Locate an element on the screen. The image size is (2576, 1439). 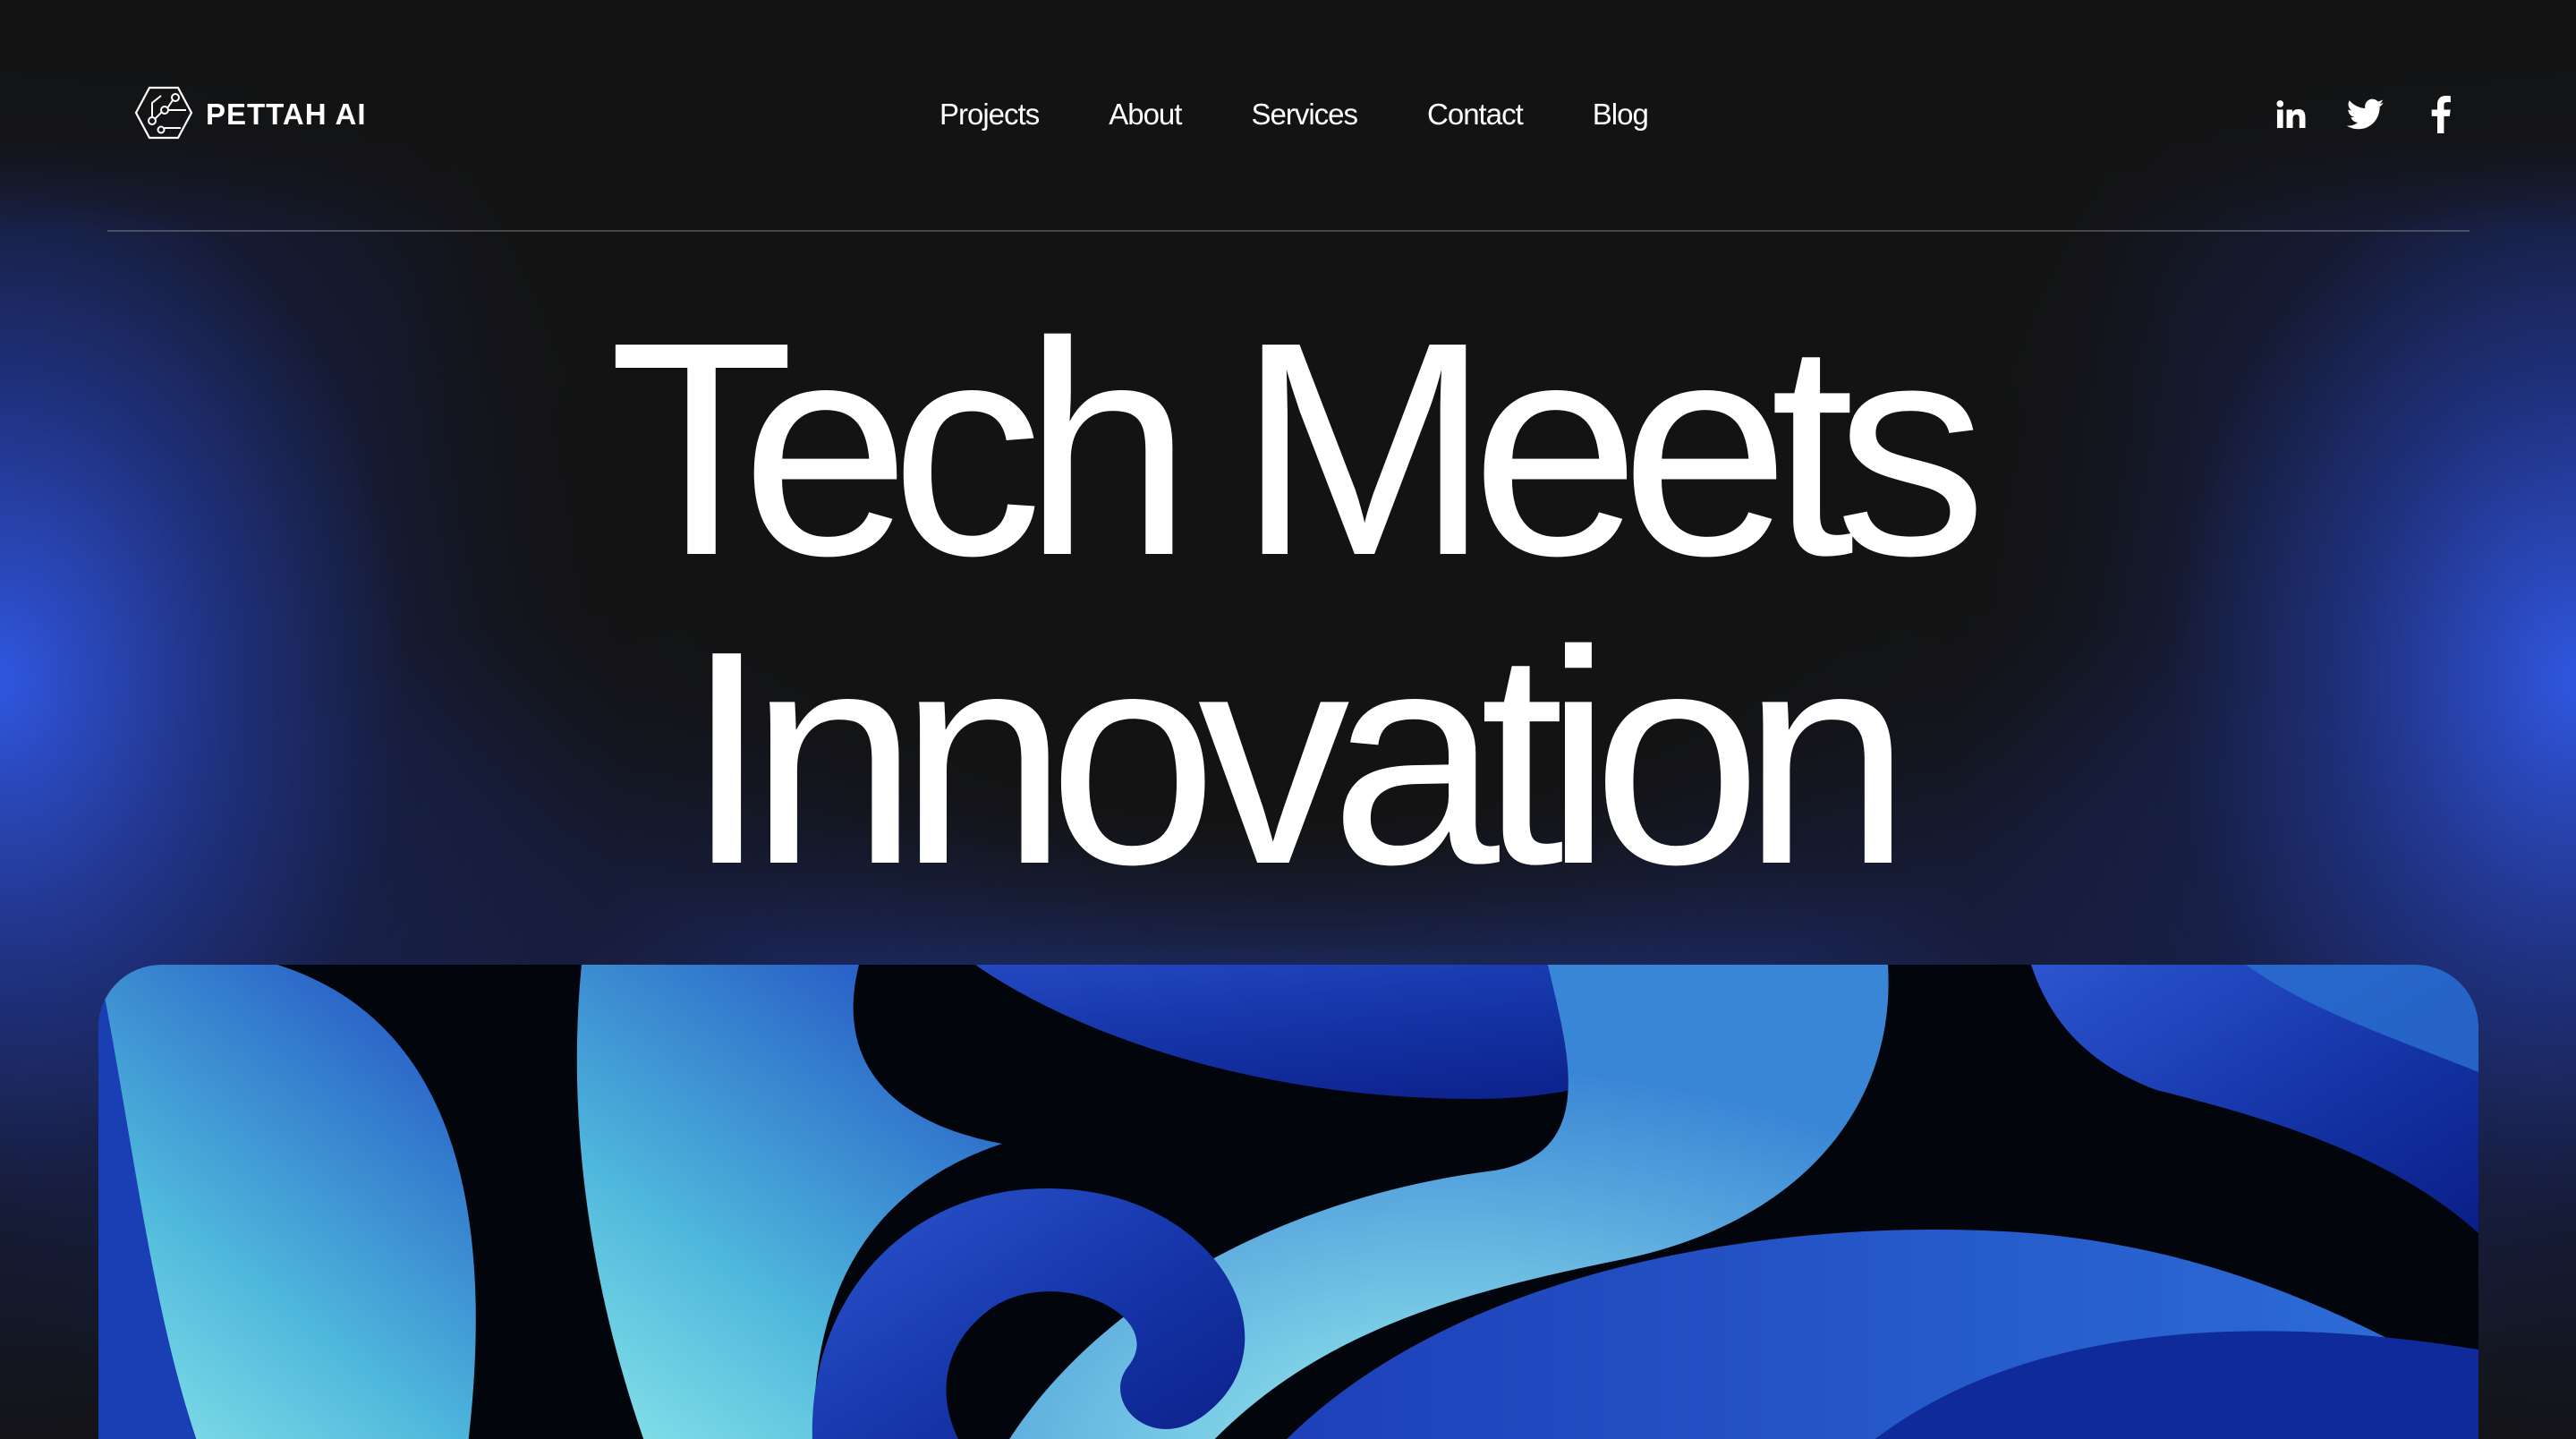
brand-logo-link: PETTAH AI is located at coordinates (250, 114).